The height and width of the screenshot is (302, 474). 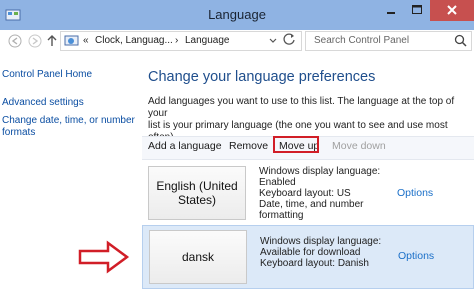 What do you see at coordinates (391, 10) in the screenshot?
I see `minimize-button` at bounding box center [391, 10].